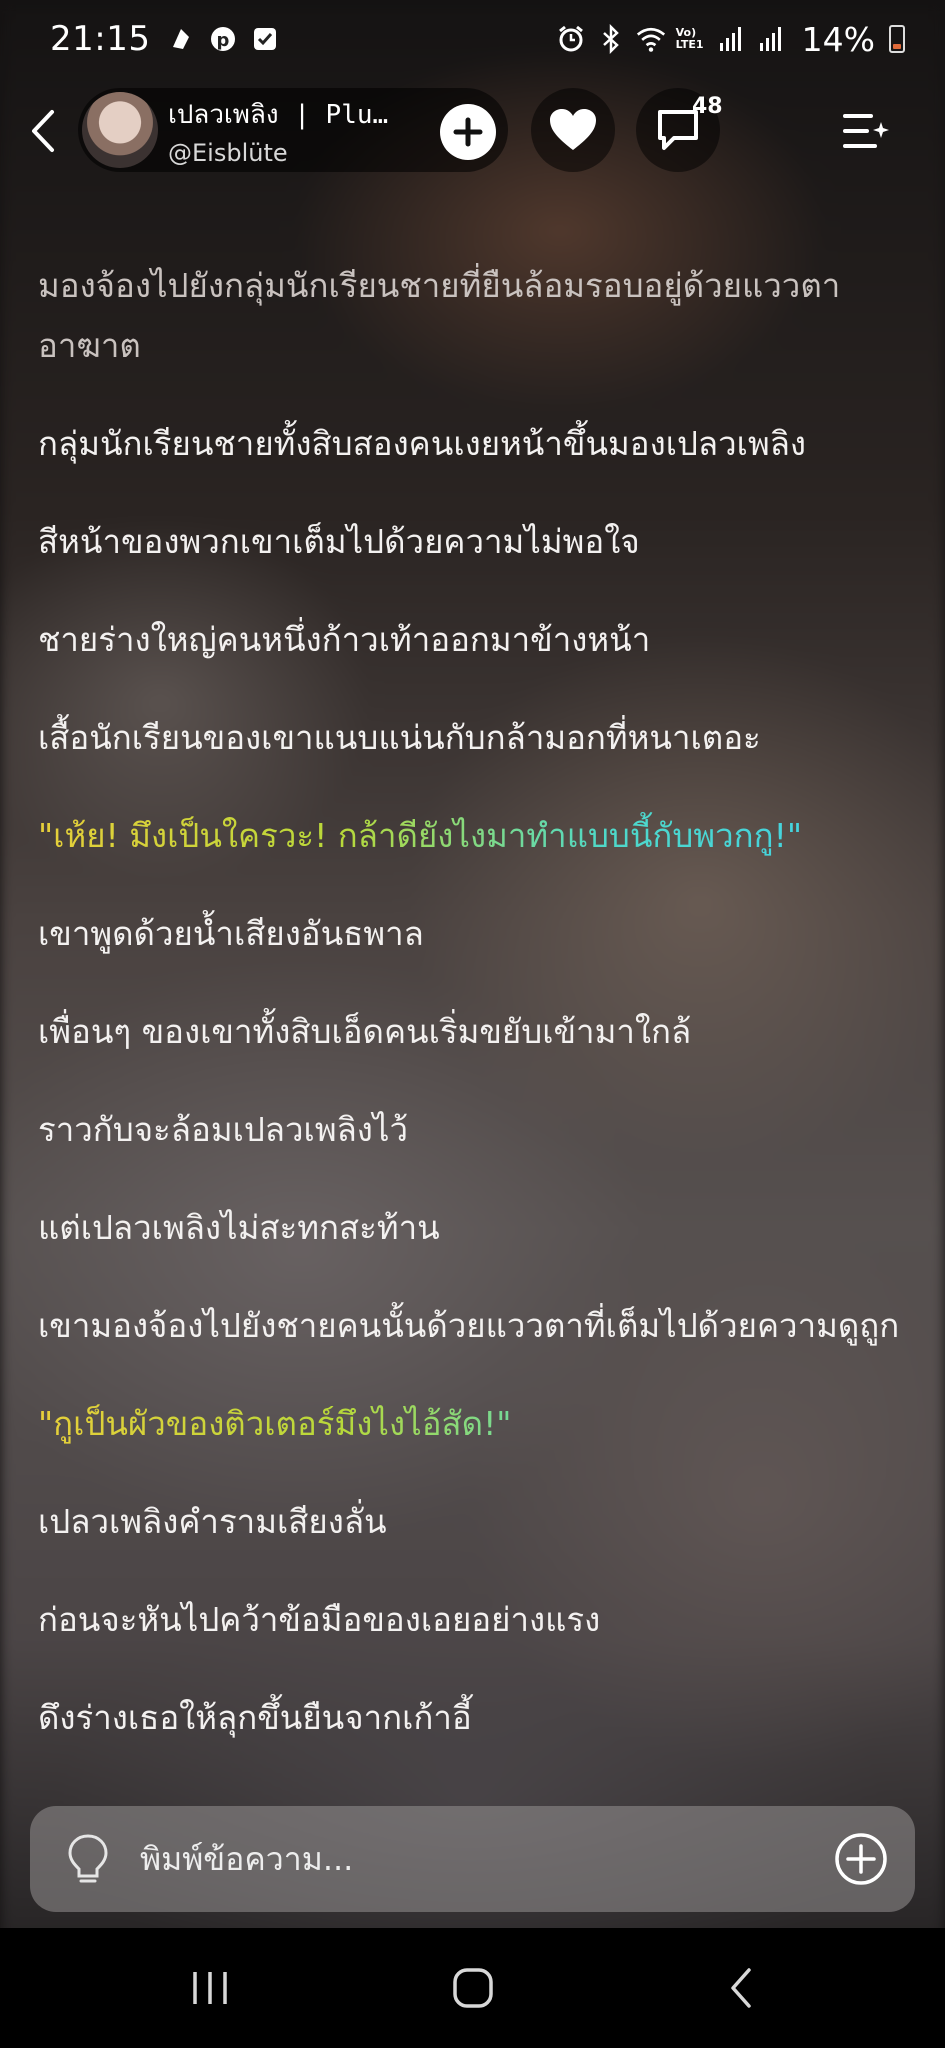  What do you see at coordinates (344, 639) in the screenshot?
I see `narration-line: ชายร่างใหญ่คนหนึ่งก้าวเท้าออกมาข้างหน้า` at bounding box center [344, 639].